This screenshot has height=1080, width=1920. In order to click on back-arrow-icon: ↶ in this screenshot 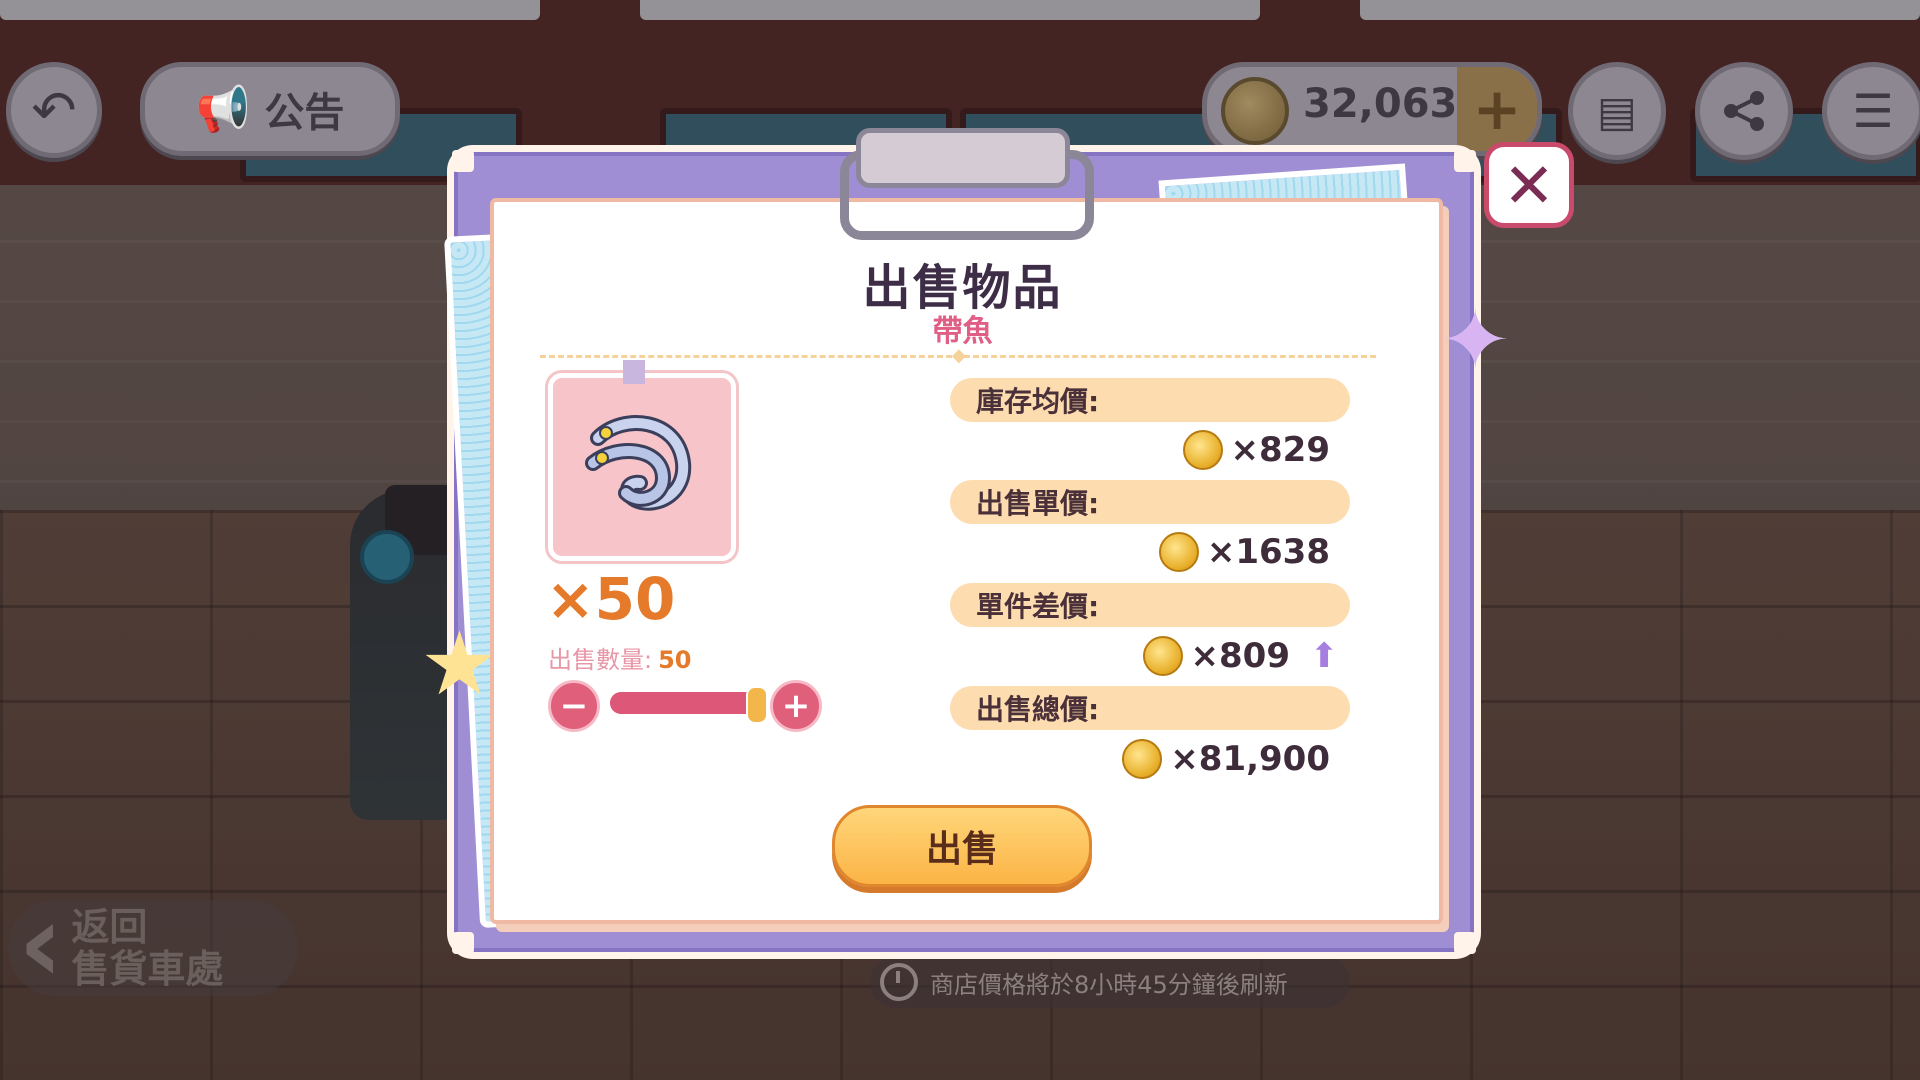, I will do `click(54, 110)`.